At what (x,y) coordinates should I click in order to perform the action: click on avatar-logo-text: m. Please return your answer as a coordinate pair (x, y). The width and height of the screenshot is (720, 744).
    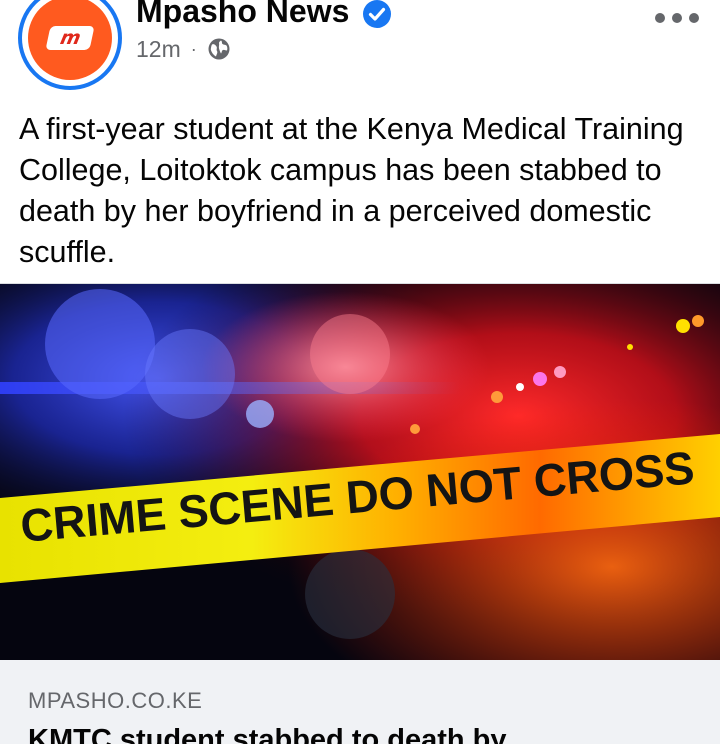
    Looking at the image, I should click on (70, 38).